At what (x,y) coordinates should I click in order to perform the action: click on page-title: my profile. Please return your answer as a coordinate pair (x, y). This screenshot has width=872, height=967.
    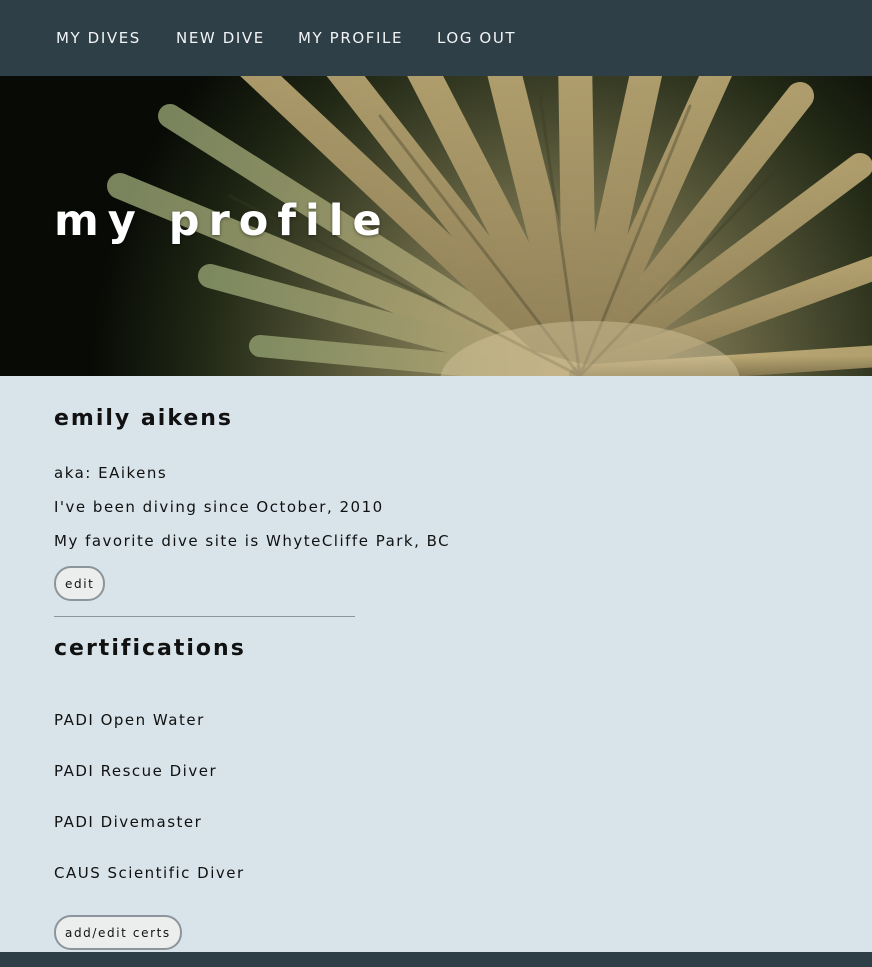
    Looking at the image, I should click on (222, 221).